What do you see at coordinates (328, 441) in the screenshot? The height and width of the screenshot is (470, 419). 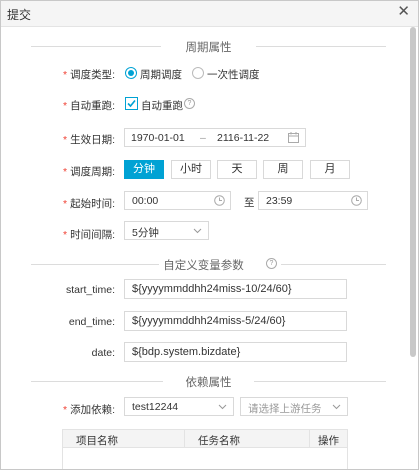 I see `column-action: 操作` at bounding box center [328, 441].